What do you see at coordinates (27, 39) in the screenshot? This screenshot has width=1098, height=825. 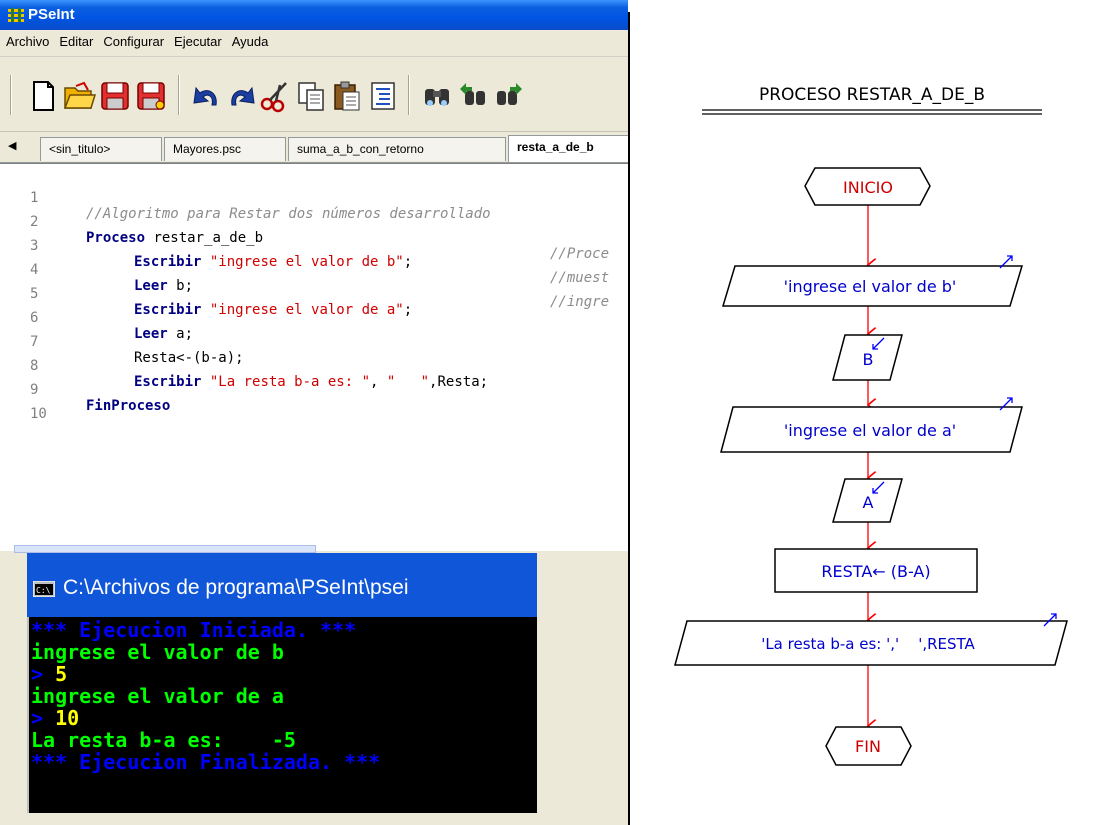 I see `menu-archivo: Archivo` at bounding box center [27, 39].